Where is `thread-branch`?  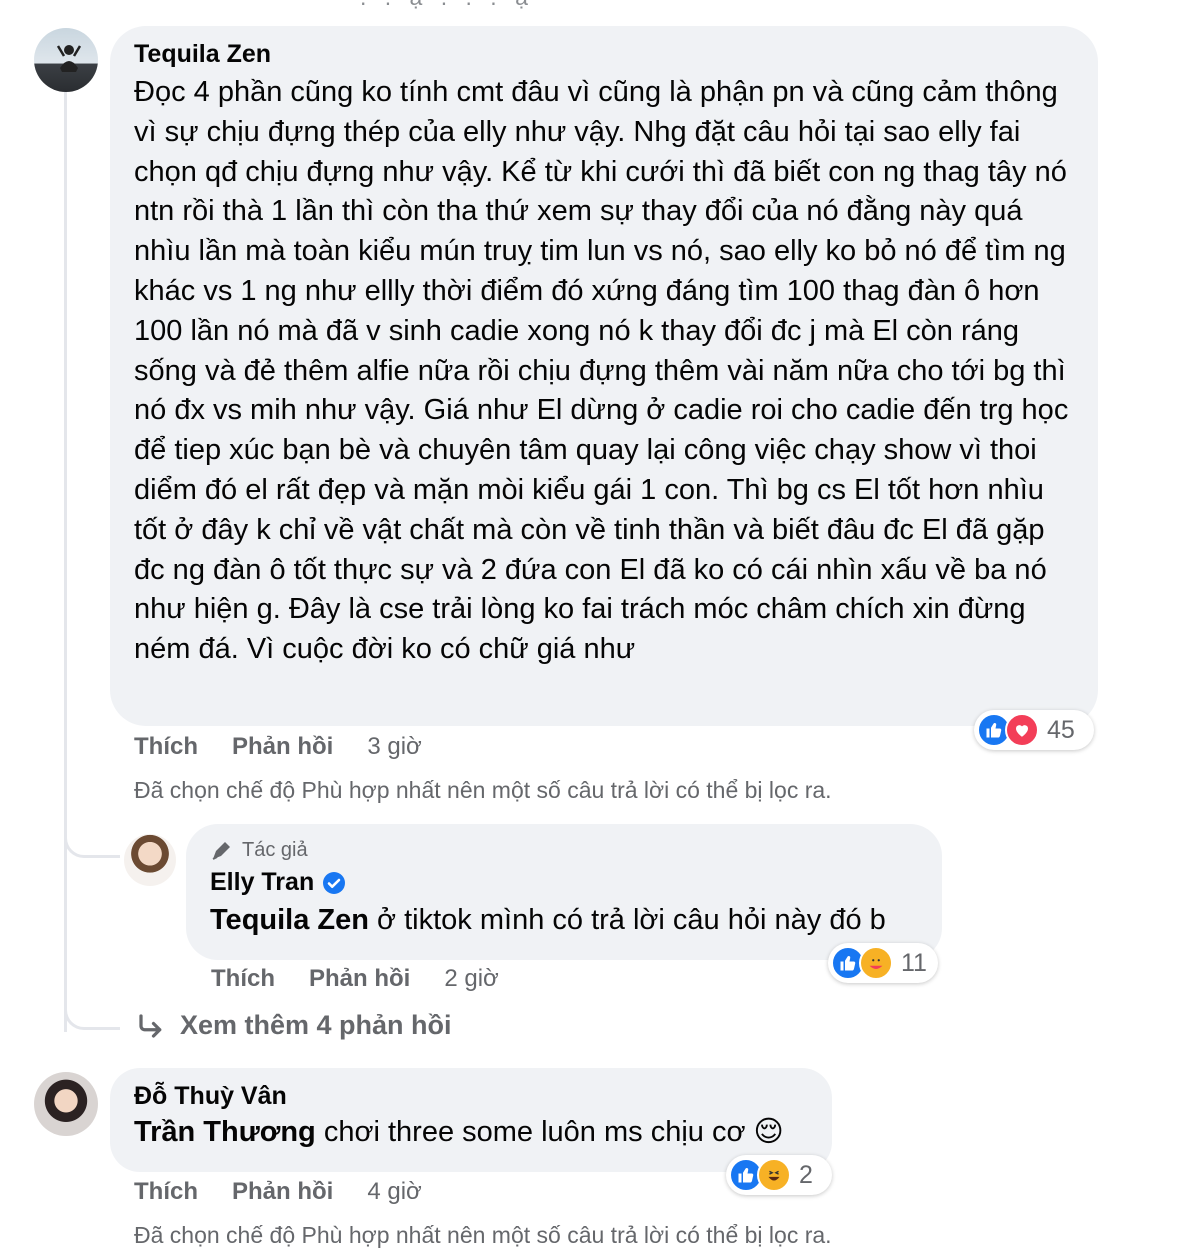 thread-branch is located at coordinates (92, 839).